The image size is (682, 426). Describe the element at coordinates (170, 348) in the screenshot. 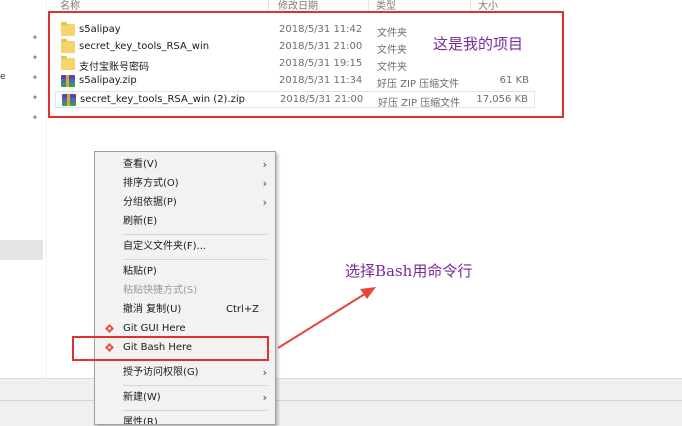

I see `git-bash-highlight-box` at that location.